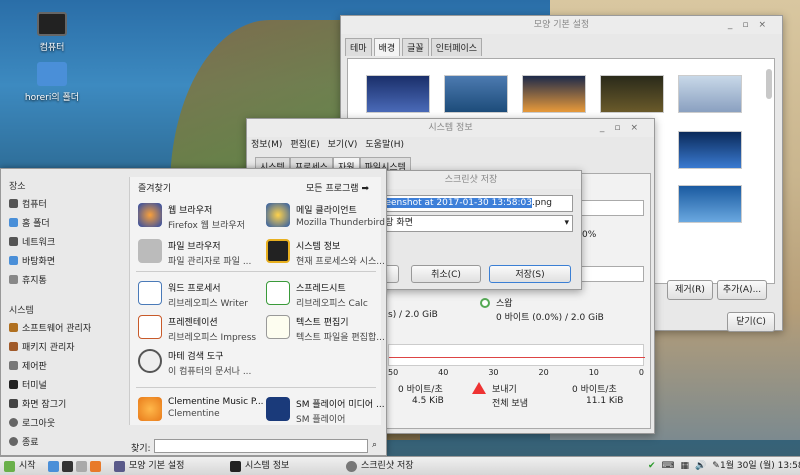  Describe the element at coordinates (374, 445) in the screenshot. I see `search-icon: ⌕` at that location.